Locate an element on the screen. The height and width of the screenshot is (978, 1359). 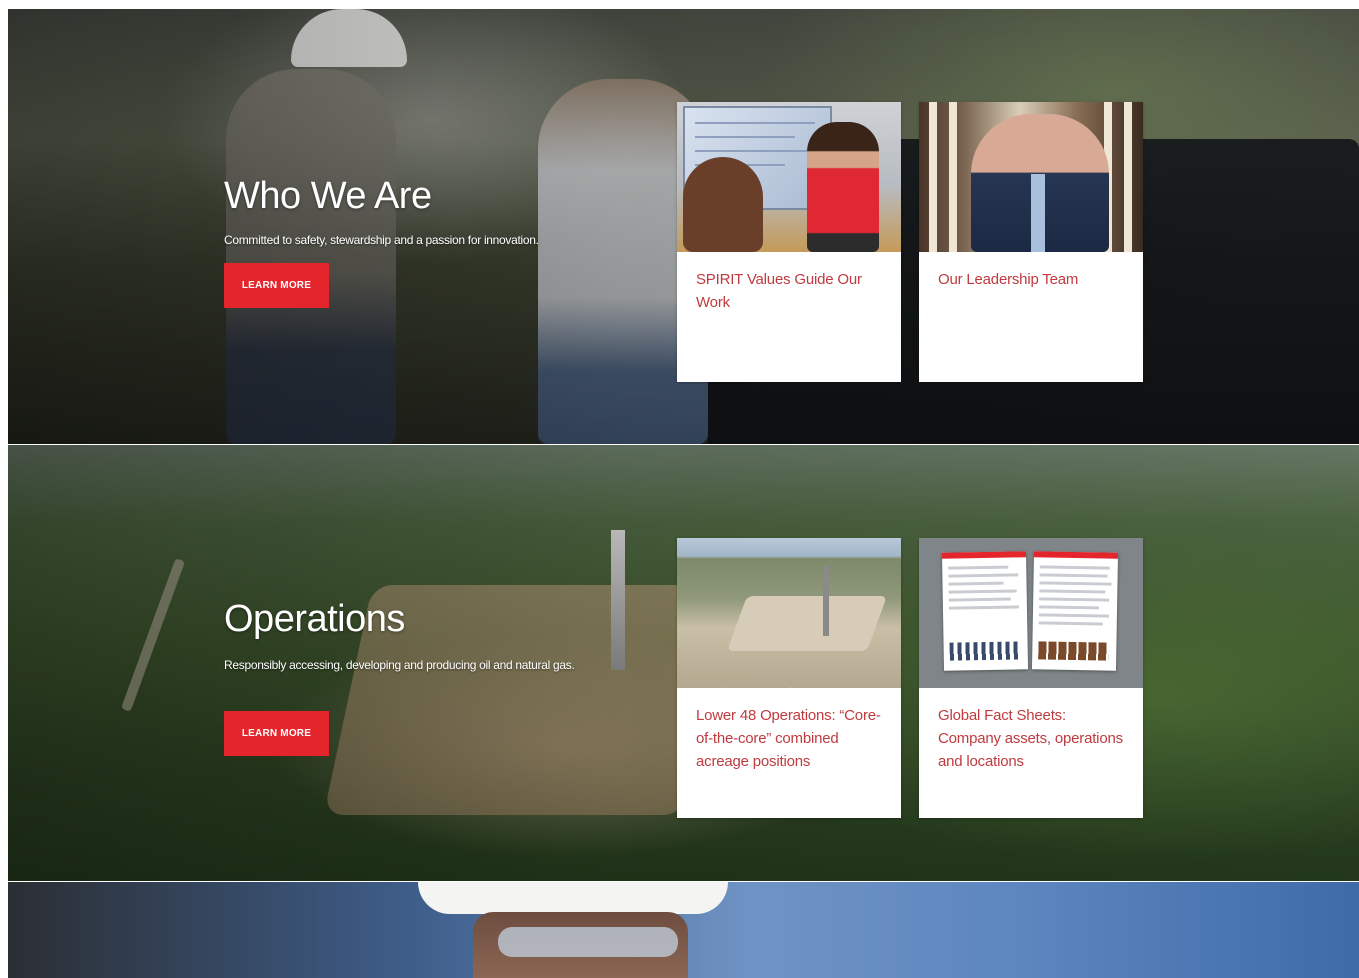
card-link-text: SPIRIT Values Guide Our Work is located at coordinates (789, 283).